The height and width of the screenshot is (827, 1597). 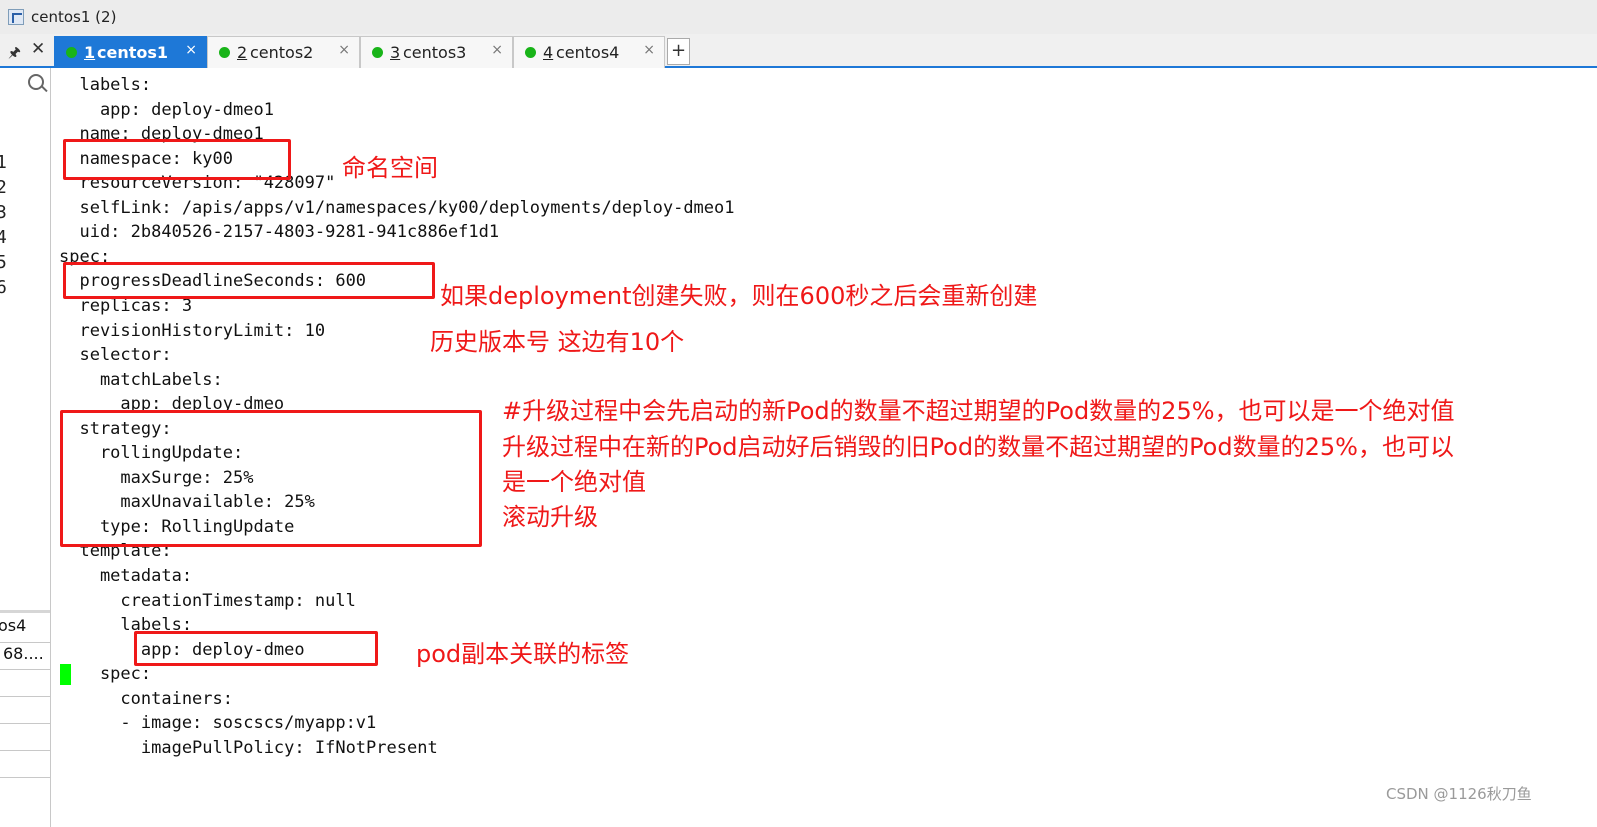 I want to click on tab-centos4: 4 centos4 ×, so click(x=589, y=52).